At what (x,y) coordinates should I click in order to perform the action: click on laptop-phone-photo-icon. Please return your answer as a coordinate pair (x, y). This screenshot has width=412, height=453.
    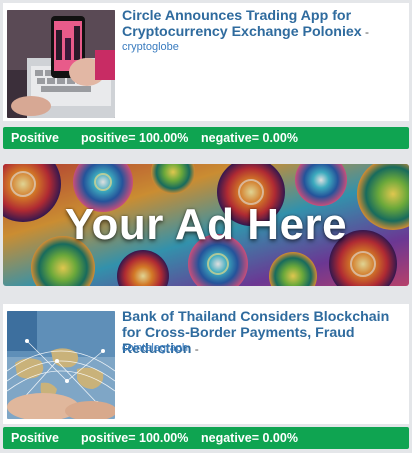
    Looking at the image, I should click on (61, 64).